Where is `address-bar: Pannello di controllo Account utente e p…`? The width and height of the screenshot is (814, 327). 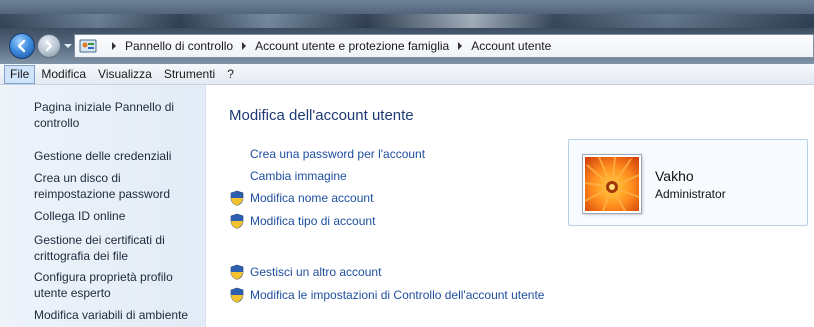
address-bar: Pannello di controllo Account utente e p… is located at coordinates (444, 46).